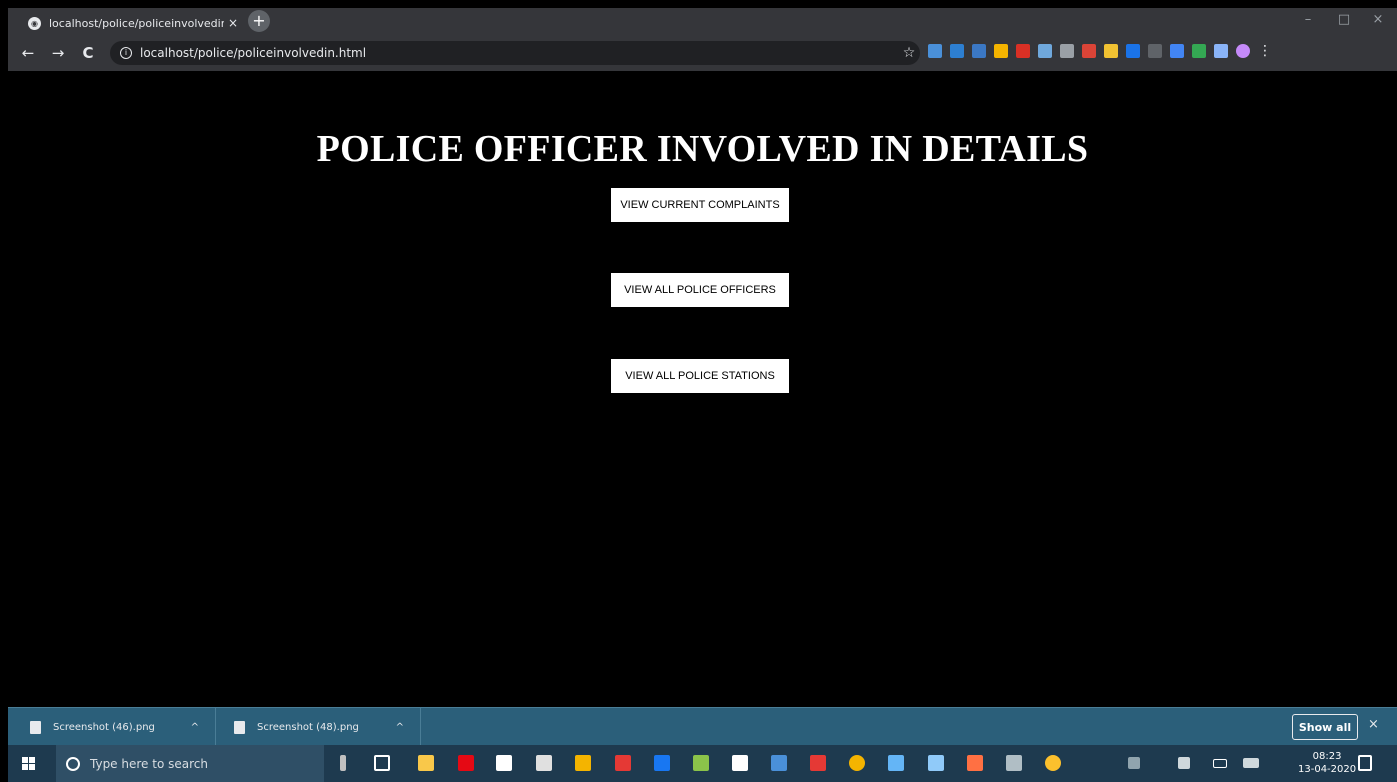 The height and width of the screenshot is (782, 1397). I want to click on facebook-icon, so click(662, 763).